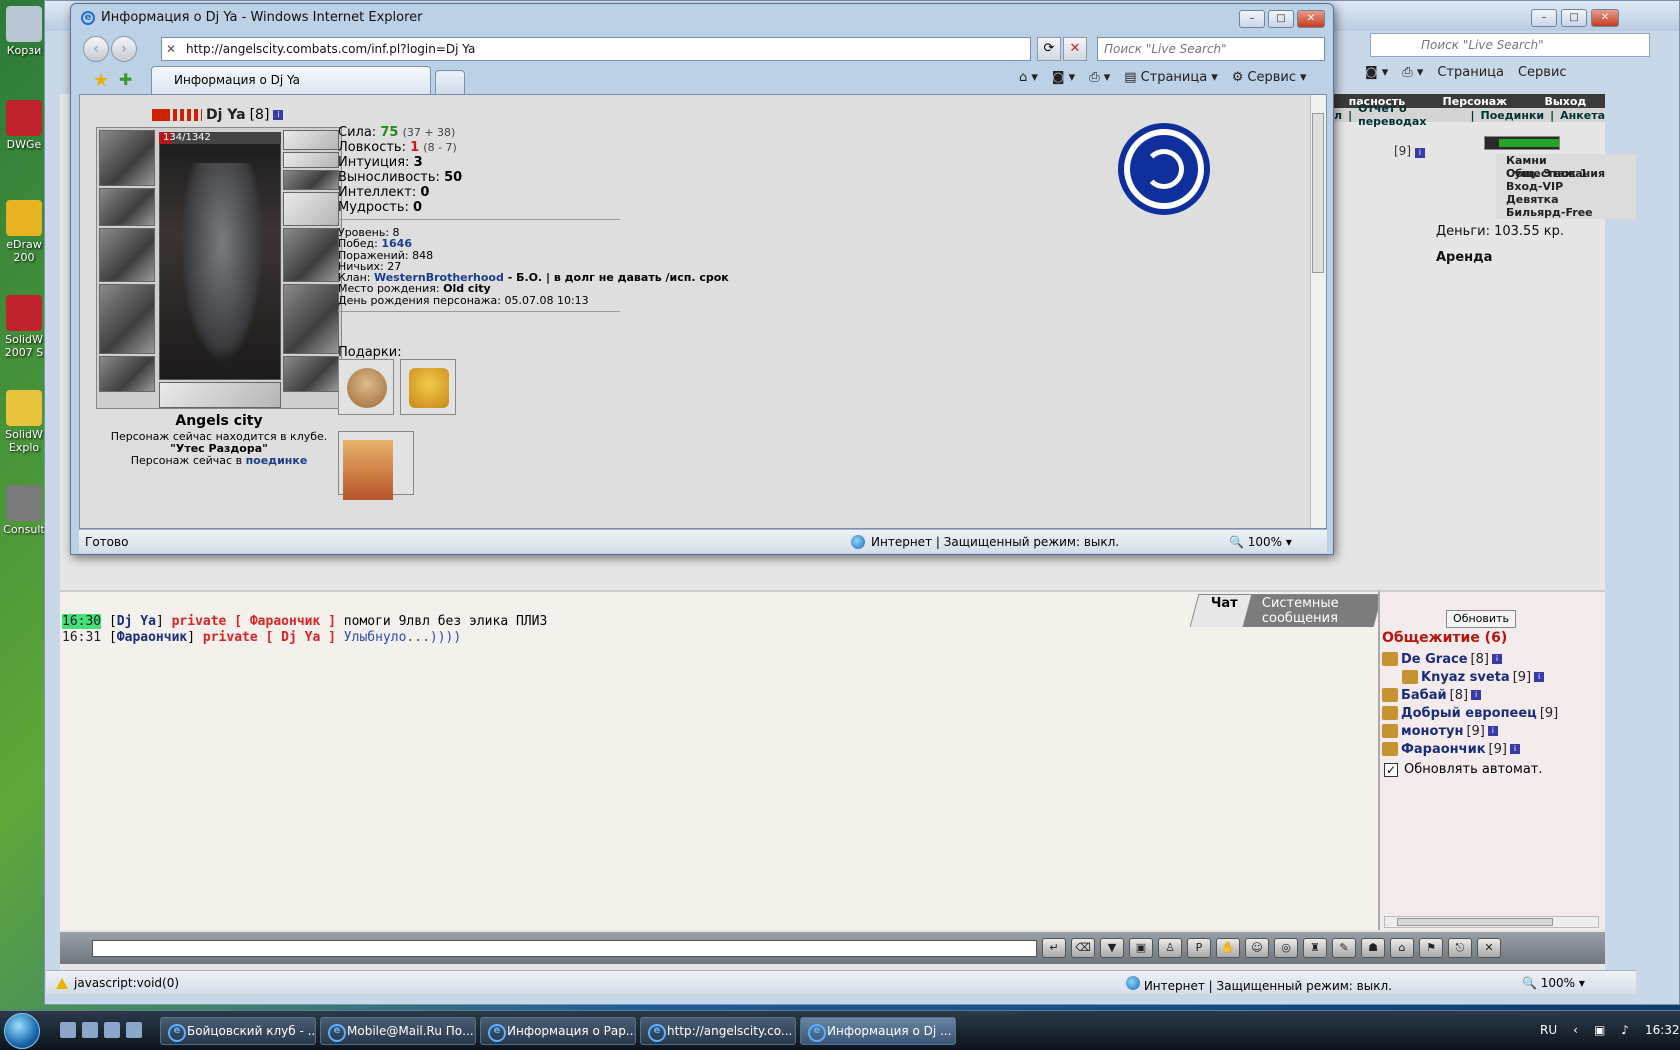  Describe the element at coordinates (1028, 77) in the screenshot. I see `home-icon: ⌂ ▾` at that location.